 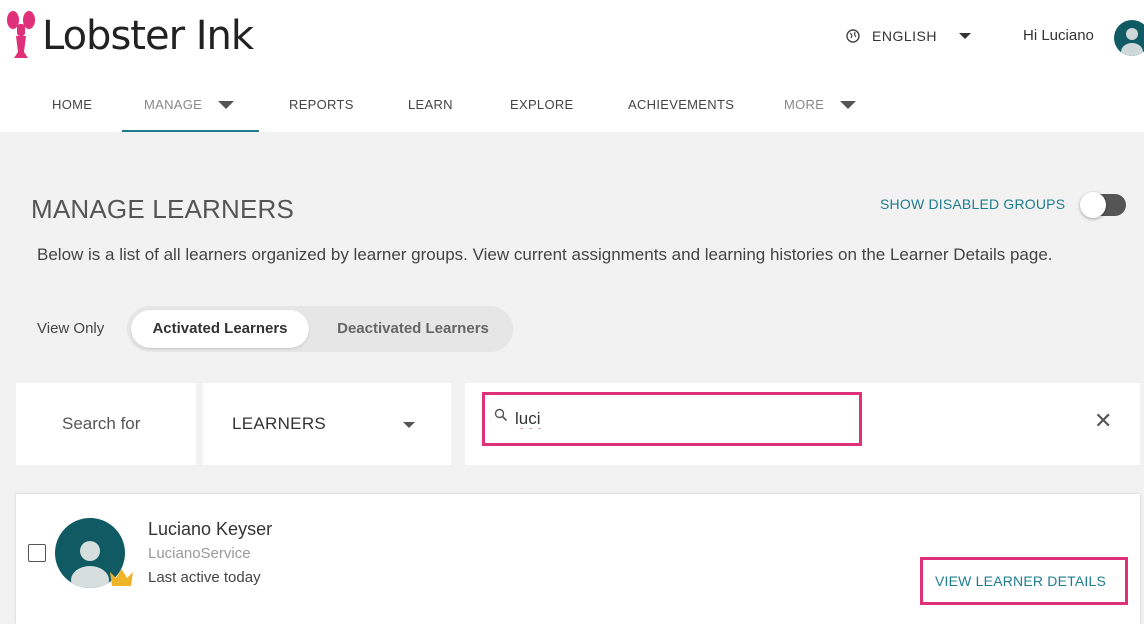 I want to click on user-greeting: Hi Luciano, so click(x=1058, y=35).